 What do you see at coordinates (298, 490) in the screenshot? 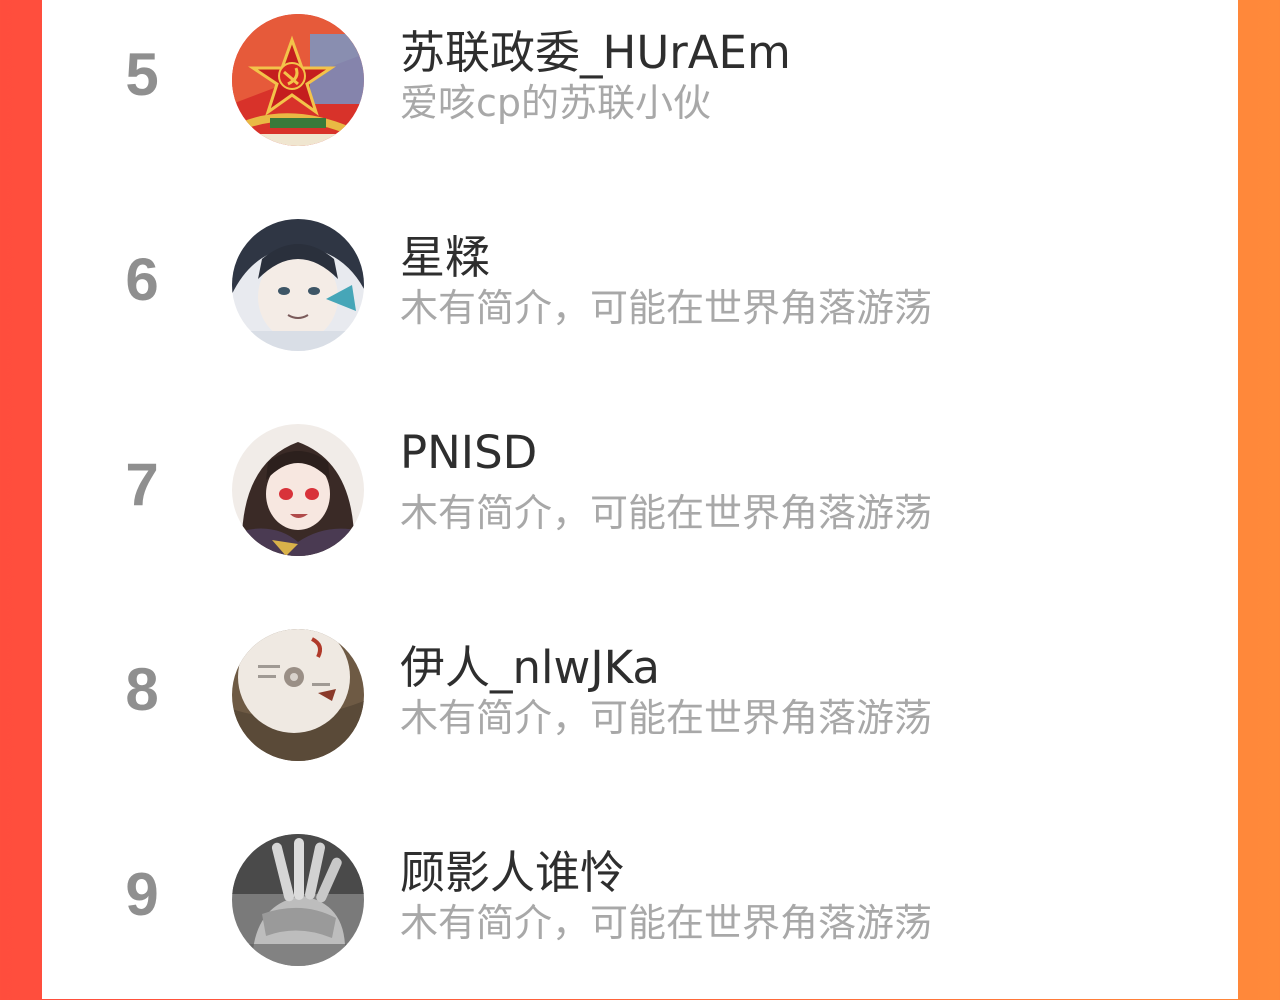
I see `red-eyed-anime-avatar` at bounding box center [298, 490].